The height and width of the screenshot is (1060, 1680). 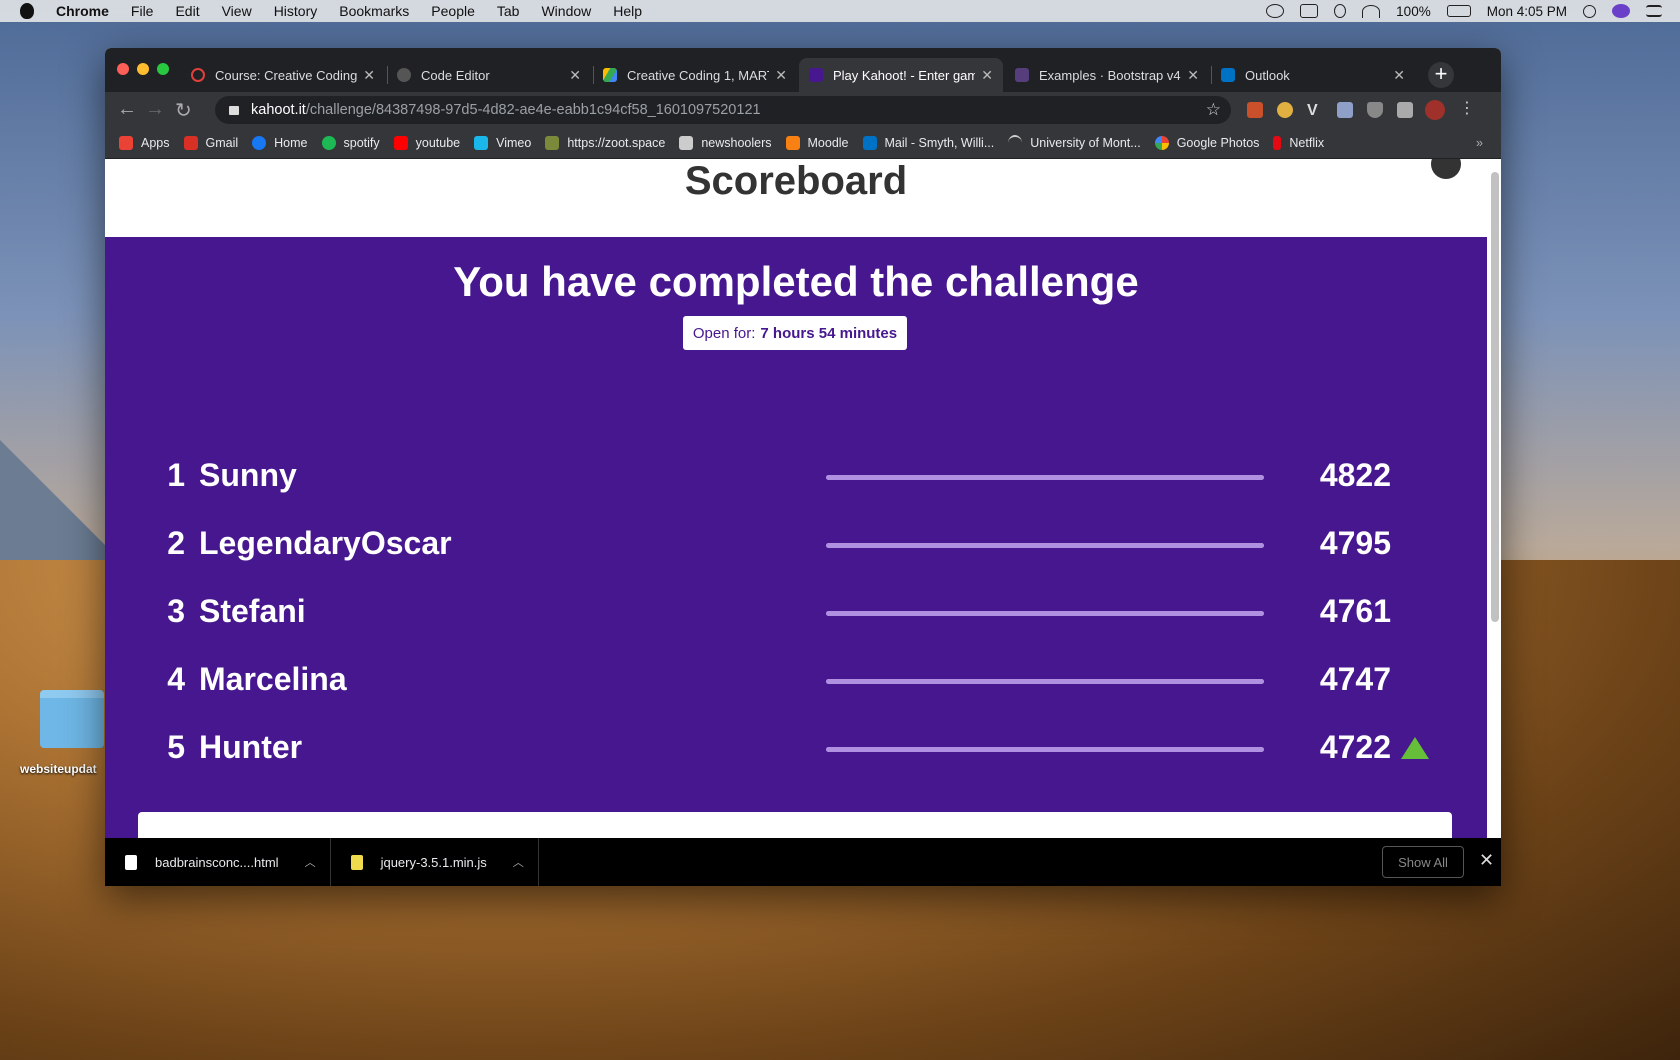 I want to click on bookmark-spotify: spotify, so click(x=350, y=143).